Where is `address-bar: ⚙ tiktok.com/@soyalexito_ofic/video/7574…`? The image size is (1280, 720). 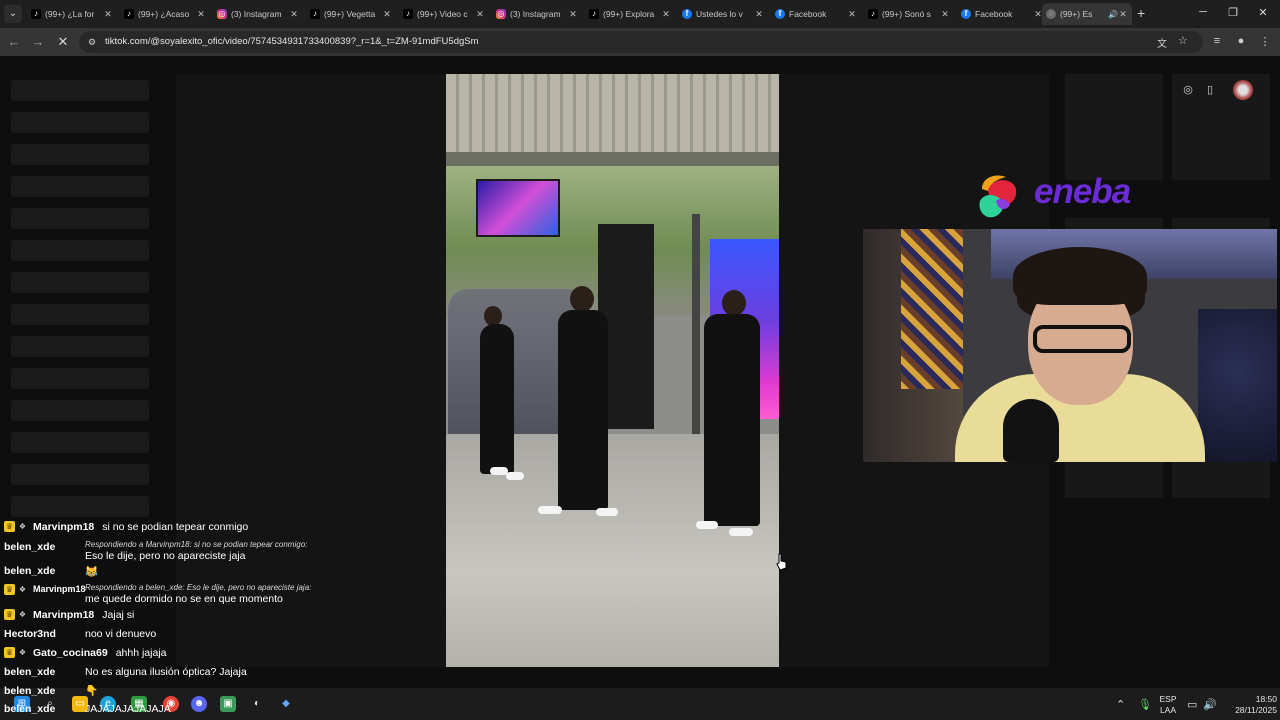
address-bar: ⚙ tiktok.com/@soyalexito_ofic/video/7574… is located at coordinates (641, 42).